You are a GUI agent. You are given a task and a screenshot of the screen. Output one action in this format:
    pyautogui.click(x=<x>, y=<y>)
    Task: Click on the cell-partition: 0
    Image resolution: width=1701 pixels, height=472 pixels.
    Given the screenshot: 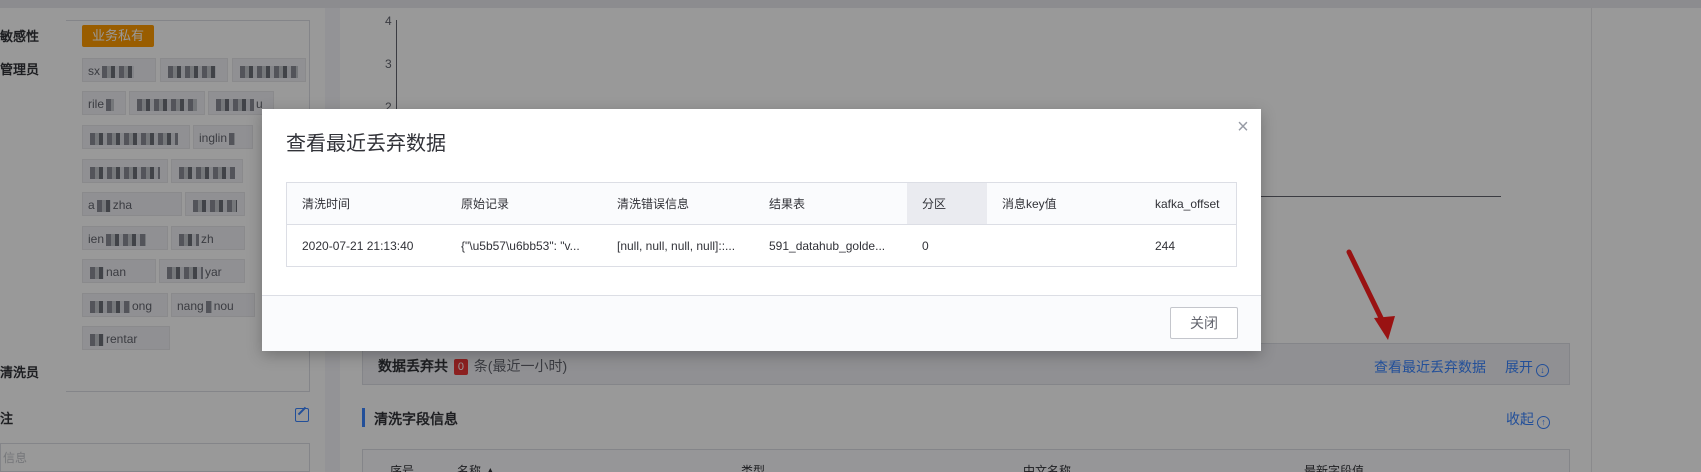 What is the action you would take?
    pyautogui.click(x=925, y=245)
    